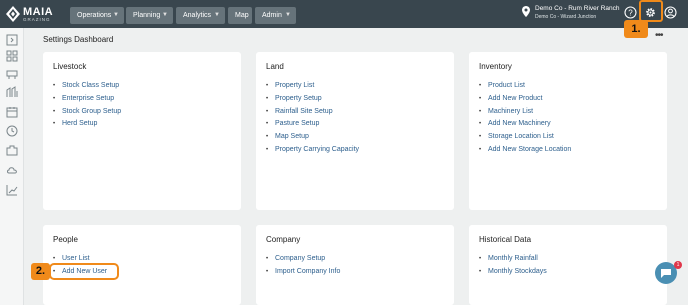 The width and height of the screenshot is (688, 305). Describe the element at coordinates (84, 271) in the screenshot. I see `add-user-callout-highlight` at that location.